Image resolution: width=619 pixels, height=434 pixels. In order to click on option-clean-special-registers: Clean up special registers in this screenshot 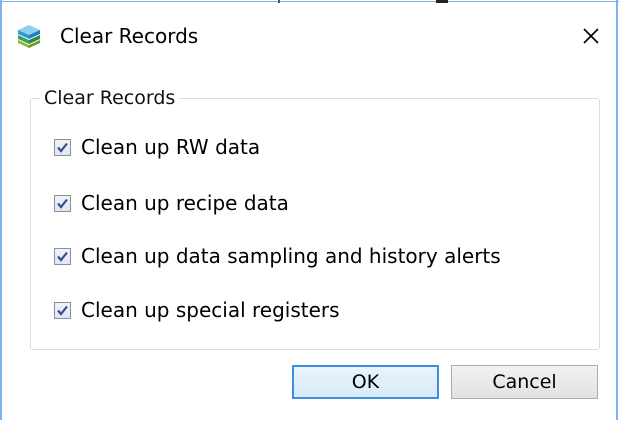, I will do `click(197, 310)`.